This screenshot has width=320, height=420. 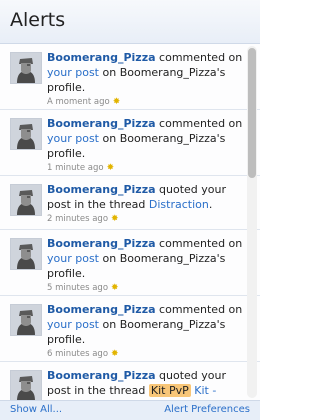 I want to click on alert-rest: ., so click(x=210, y=204).